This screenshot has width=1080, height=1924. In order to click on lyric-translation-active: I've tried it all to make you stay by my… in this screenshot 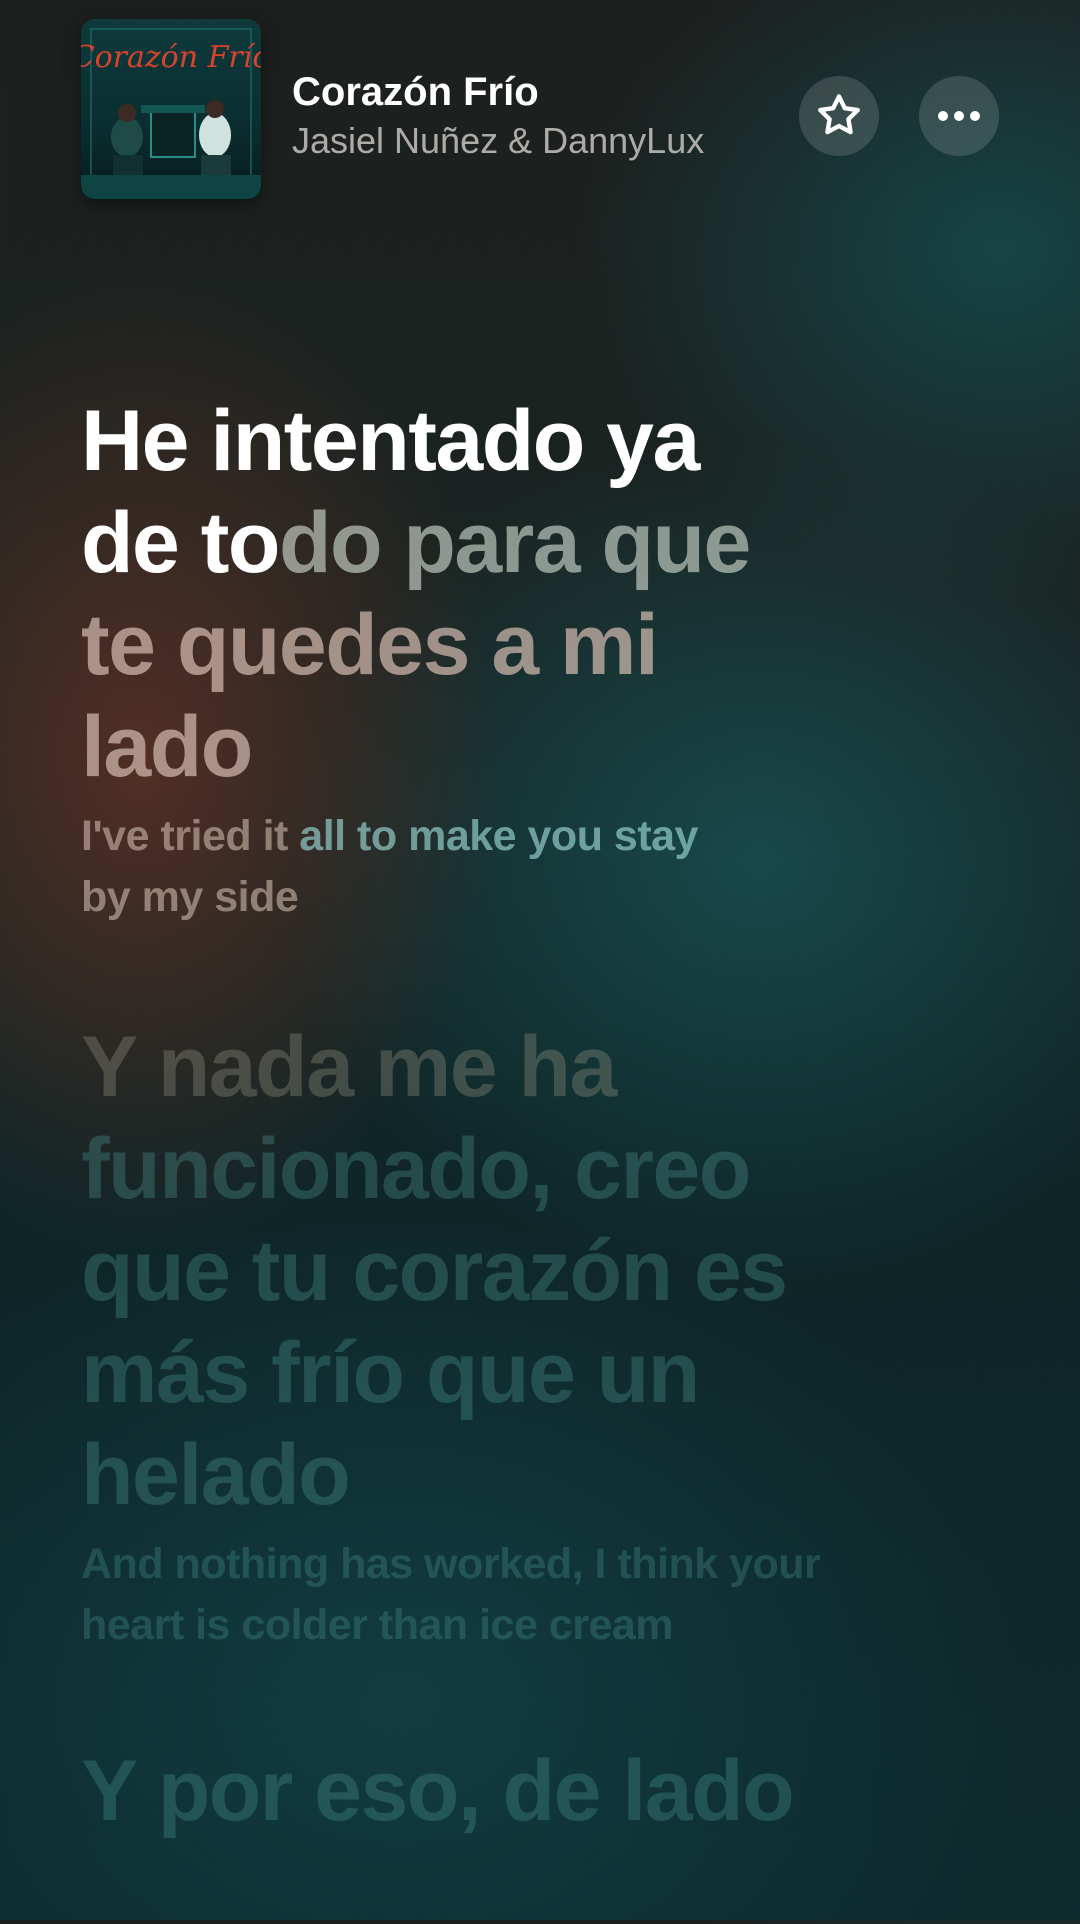, I will do `click(531, 867)`.